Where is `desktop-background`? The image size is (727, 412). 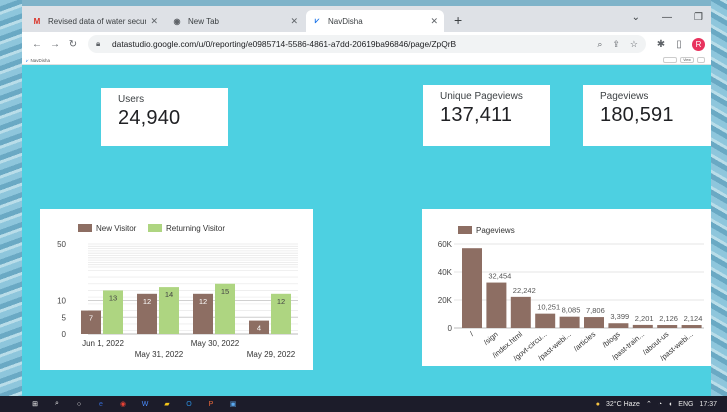 desktop-background is located at coordinates (11, 206).